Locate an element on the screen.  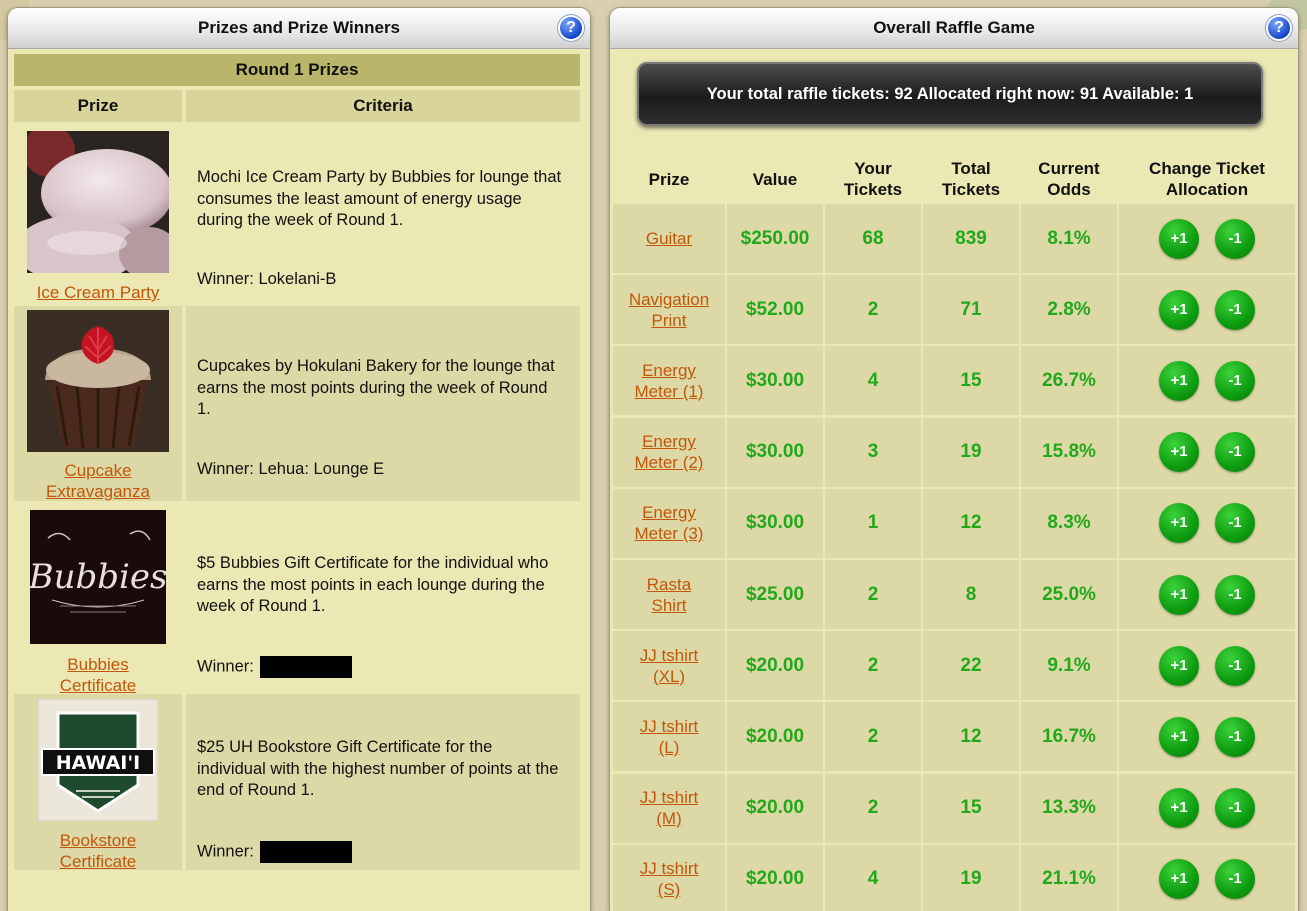
prize-link-line: Certificate is located at coordinates (98, 861).